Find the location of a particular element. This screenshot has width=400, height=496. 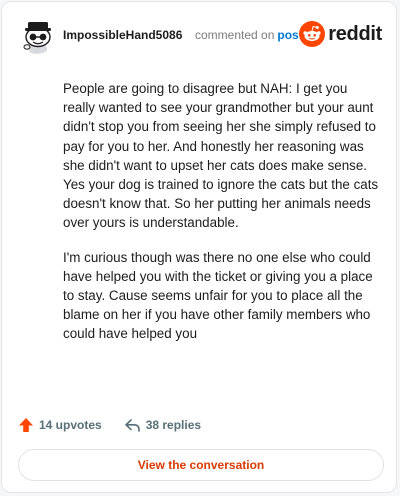

reddit-logo: reddit is located at coordinates (340, 34).